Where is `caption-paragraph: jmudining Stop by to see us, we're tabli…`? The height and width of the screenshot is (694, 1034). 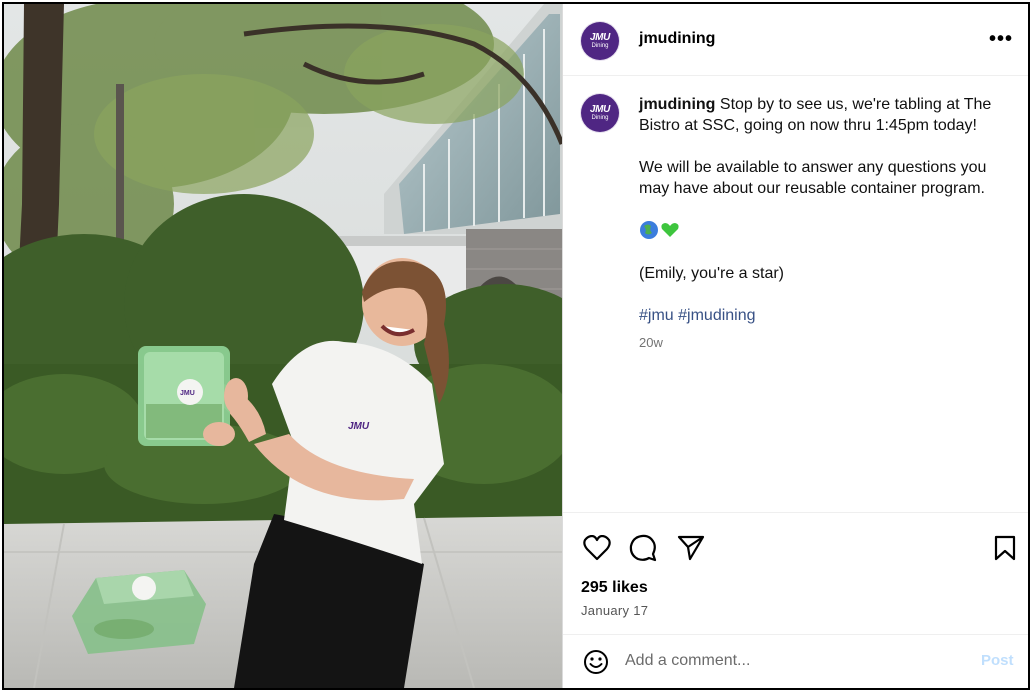
caption-paragraph: jmudining Stop by to see us, we're tabli… is located at coordinates (824, 115).